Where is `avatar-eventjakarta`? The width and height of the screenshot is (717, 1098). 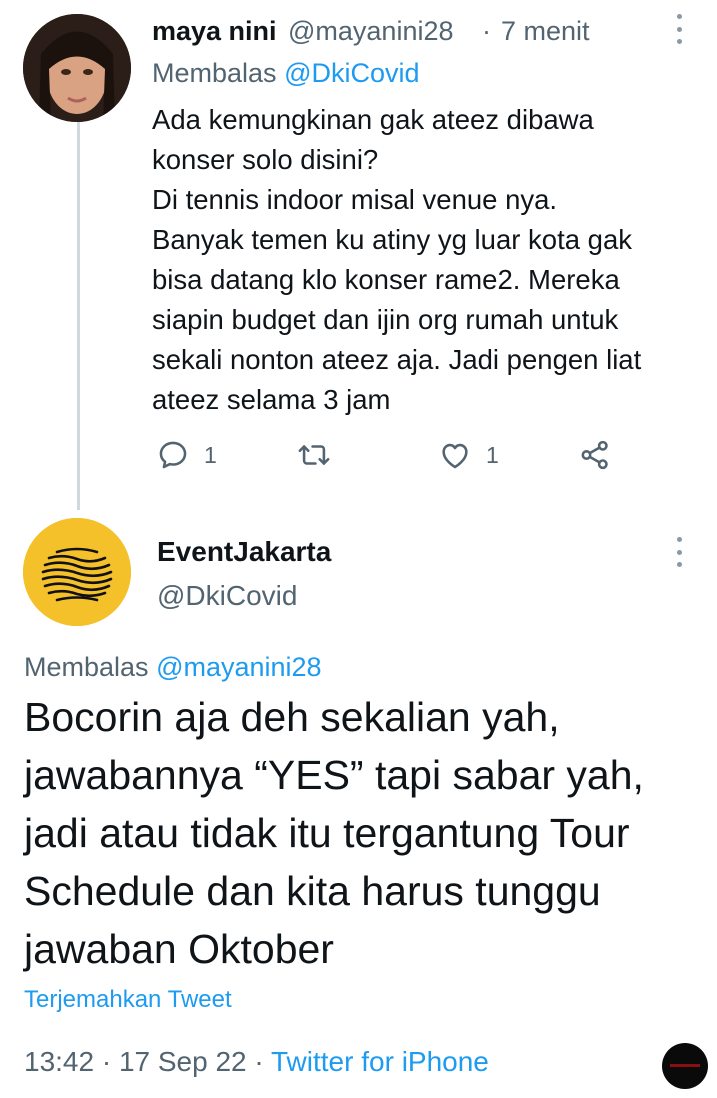
avatar-eventjakarta is located at coordinates (77, 572).